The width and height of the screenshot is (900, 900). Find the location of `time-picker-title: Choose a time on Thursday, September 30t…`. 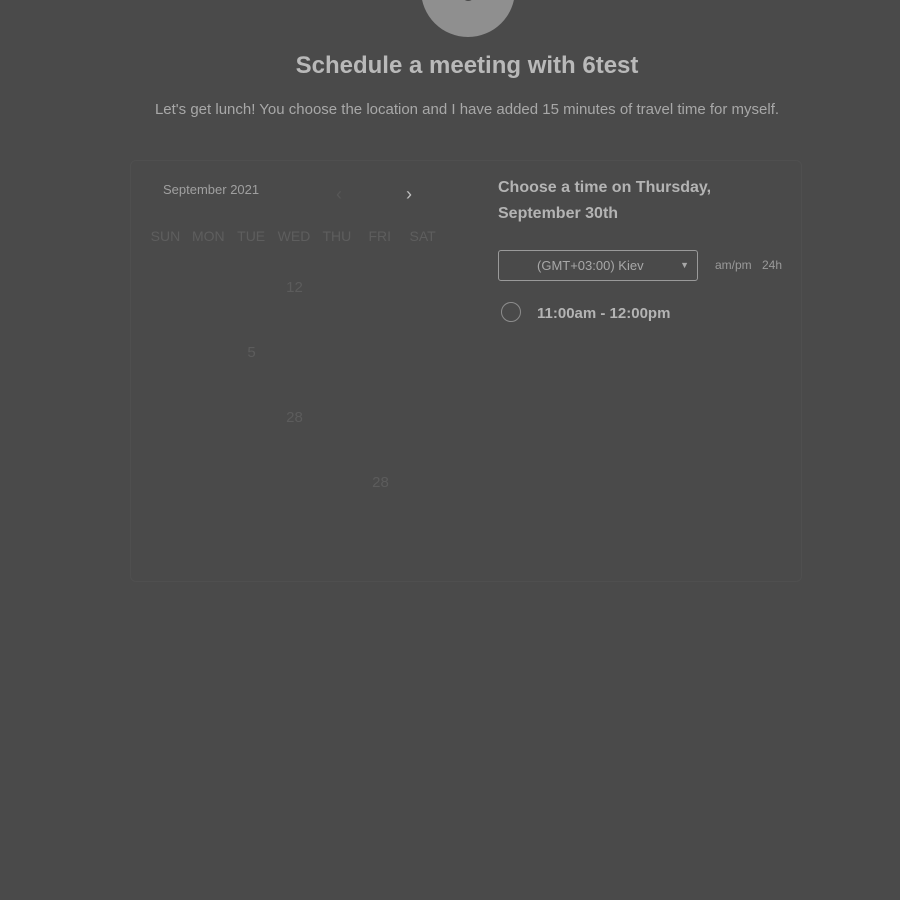

time-picker-title: Choose a time on Thursday, September 30t… is located at coordinates (605, 200).